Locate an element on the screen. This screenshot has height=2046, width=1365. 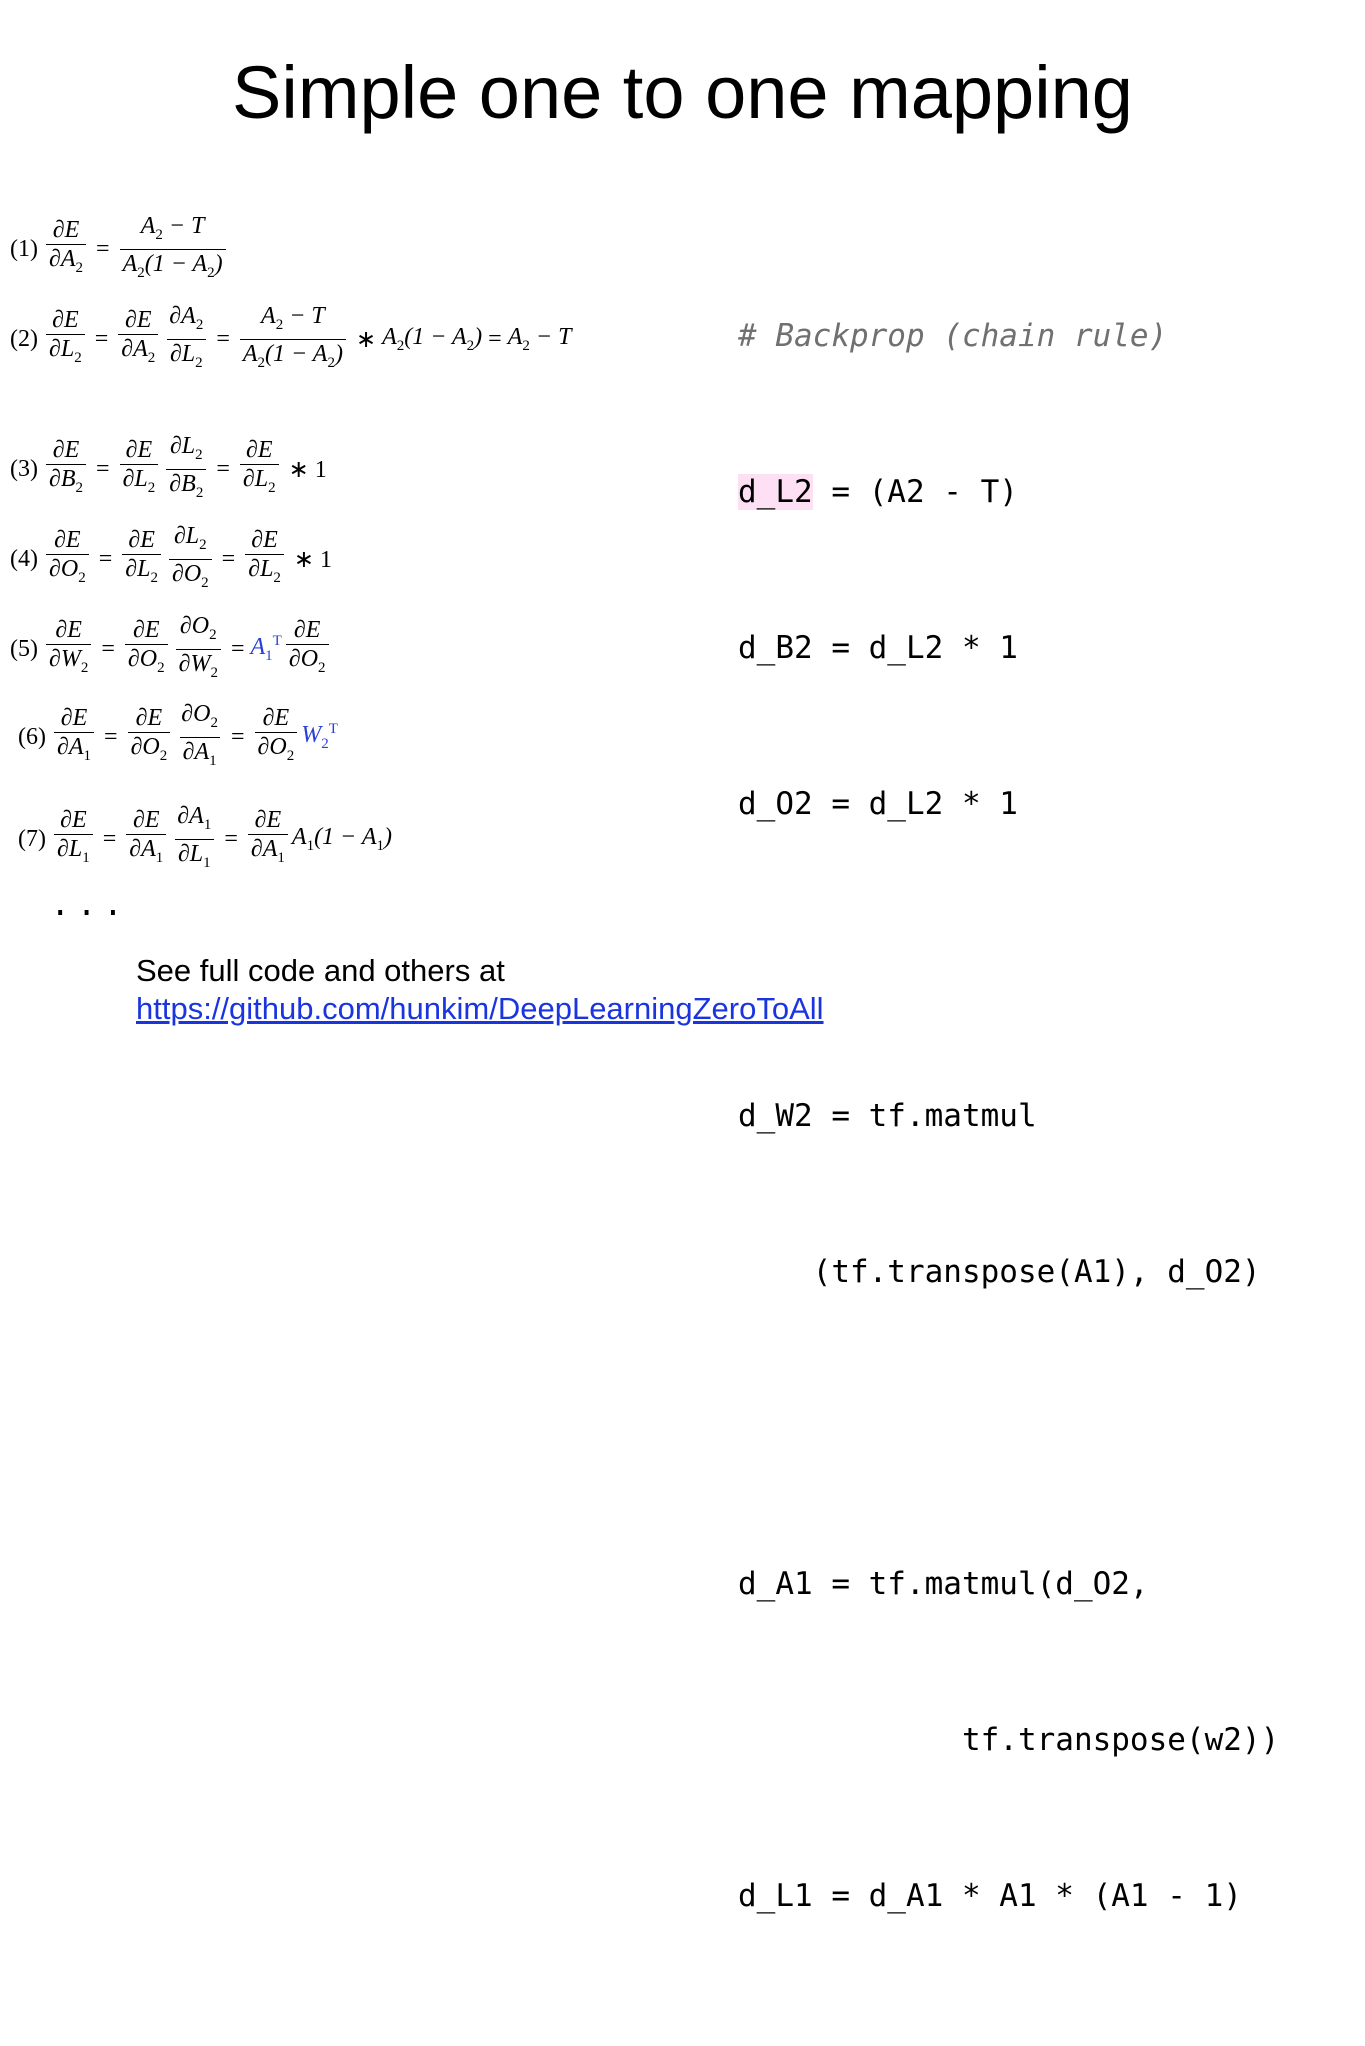
code-line-4: d_W2 = tf.matmul is located at coordinates (887, 1116).